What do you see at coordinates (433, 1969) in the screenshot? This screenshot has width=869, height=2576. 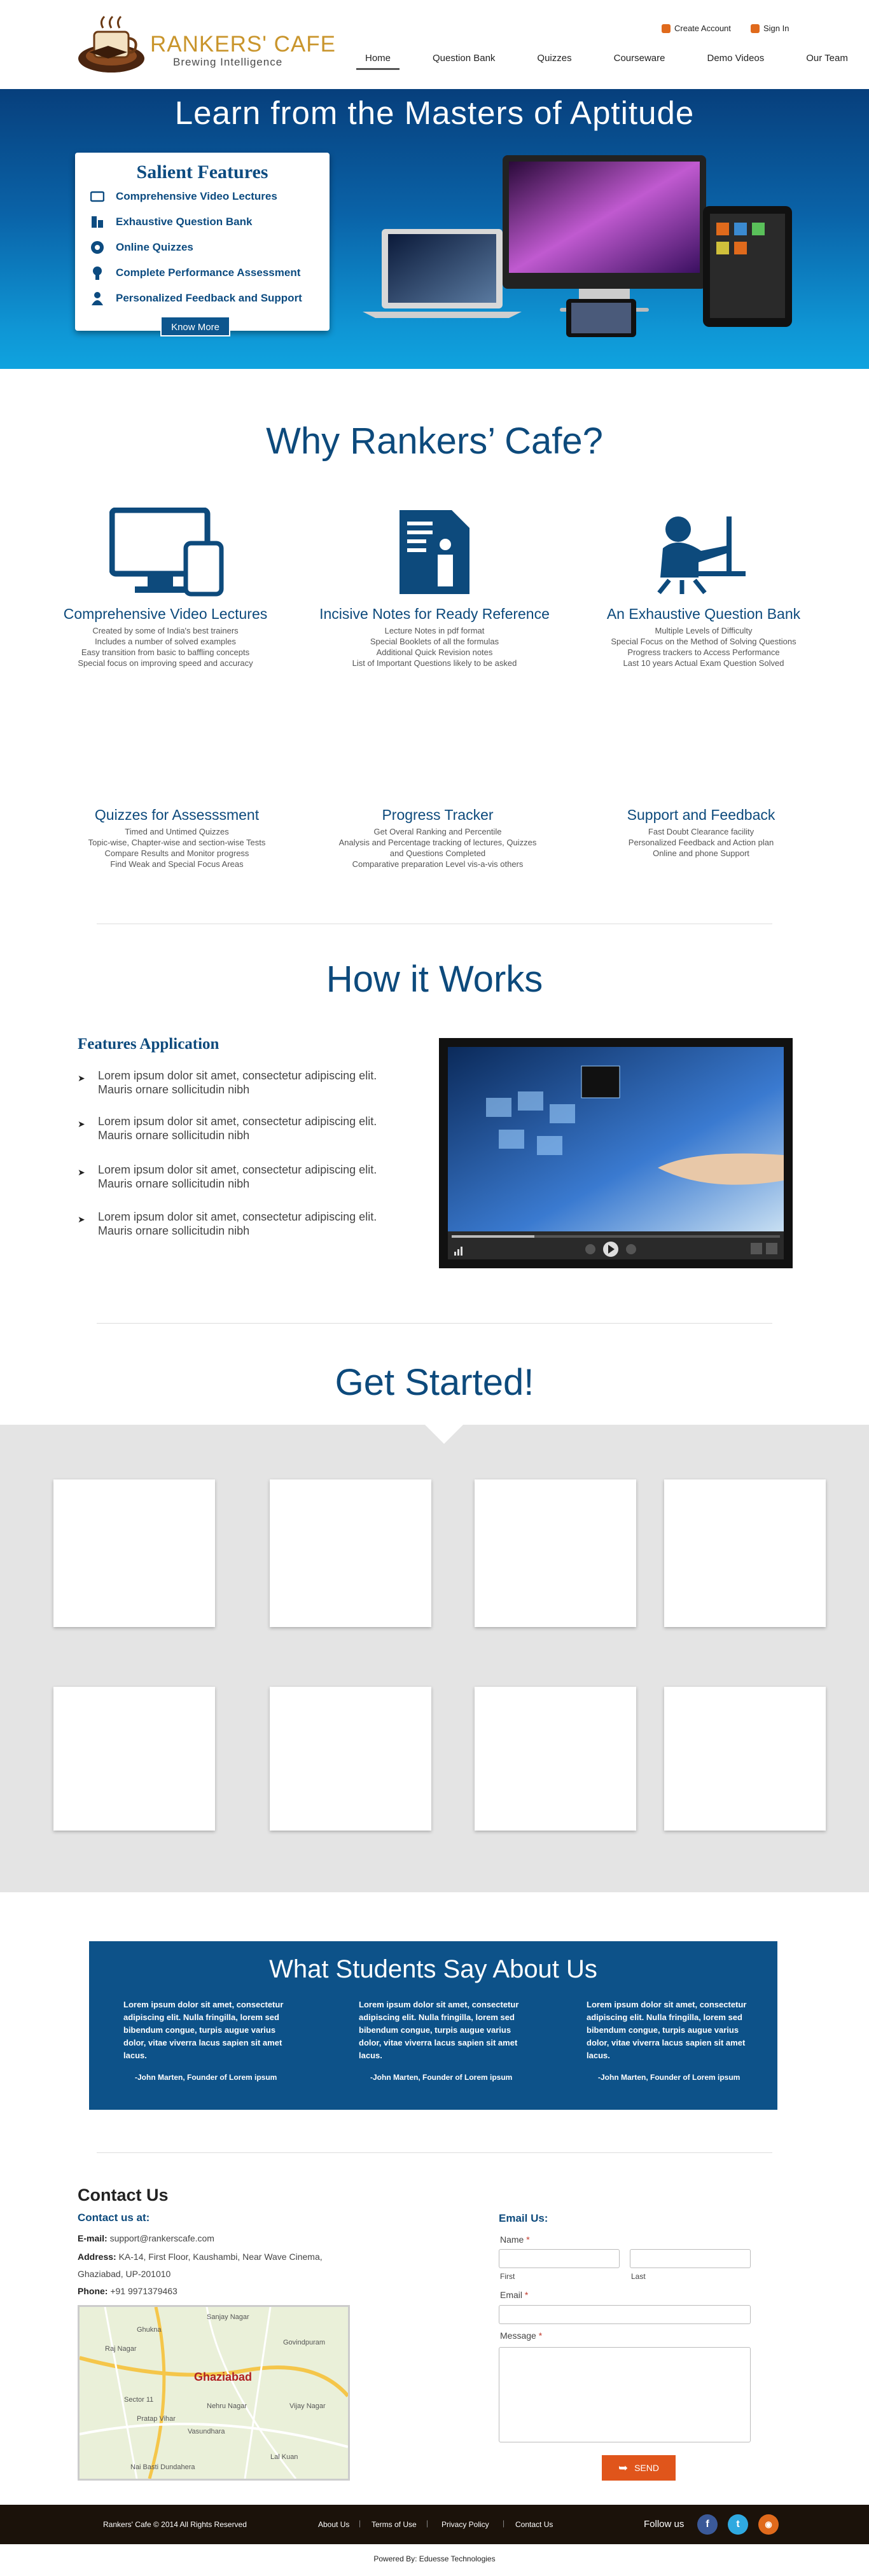 I see `testimonials-title: What Students Say About Us` at bounding box center [433, 1969].